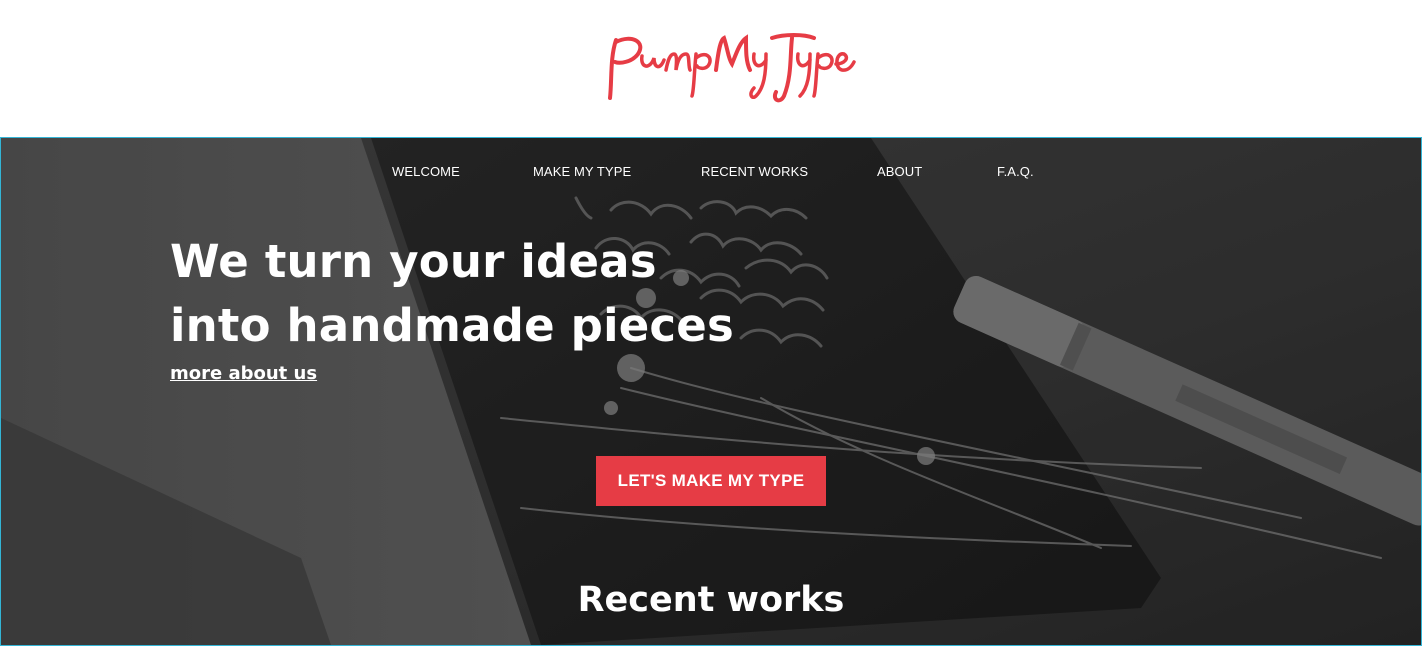  I want to click on nav-item-make-my-type: MAKE MY TYPE, so click(582, 171).